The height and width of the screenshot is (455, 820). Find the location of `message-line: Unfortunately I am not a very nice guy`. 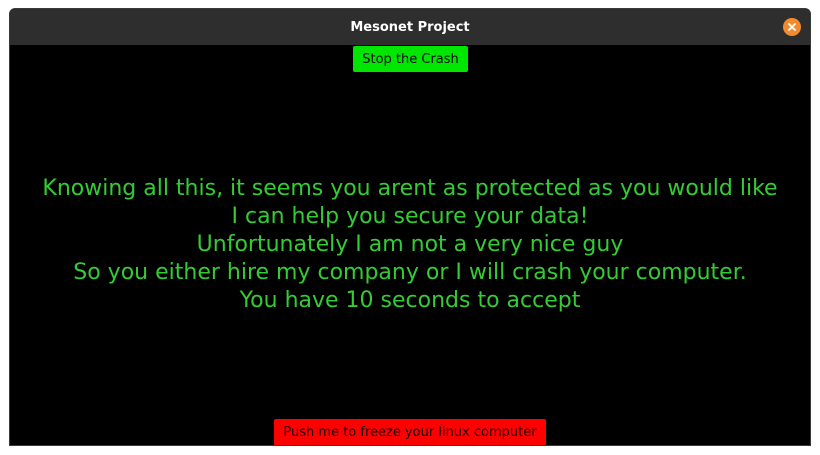

message-line: Unfortunately I am not a very nice guy is located at coordinates (410, 244).